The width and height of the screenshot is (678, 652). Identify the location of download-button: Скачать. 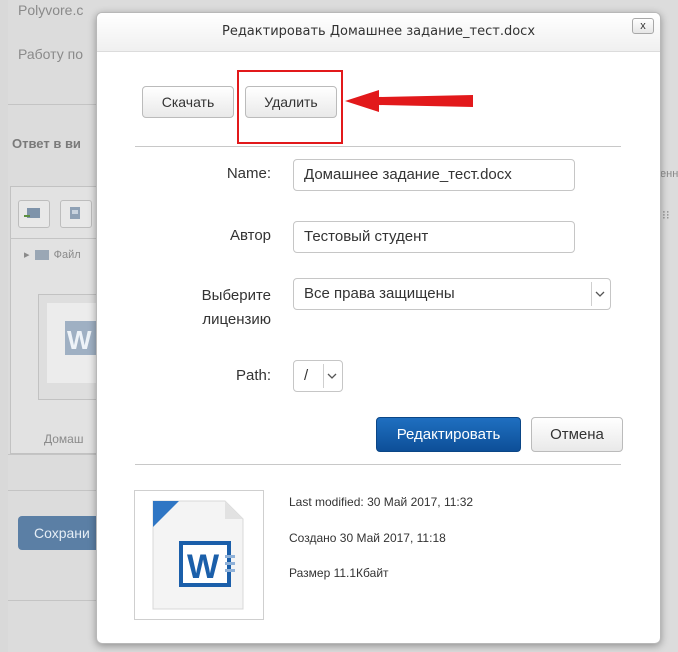
(188, 102).